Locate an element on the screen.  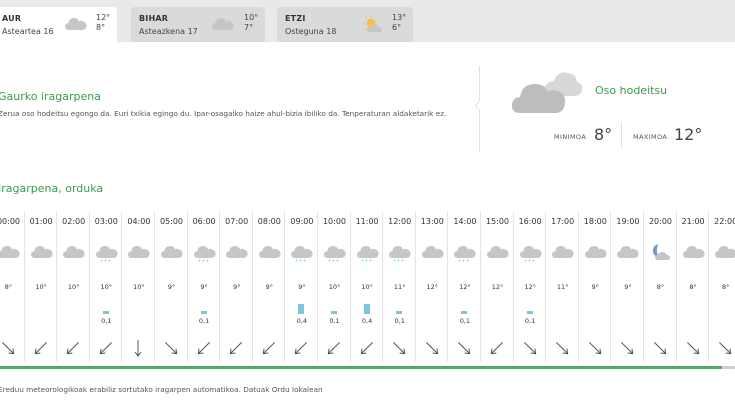
tab-today: AUR Asteartea 16 12° 8° is located at coordinates (58, 24).